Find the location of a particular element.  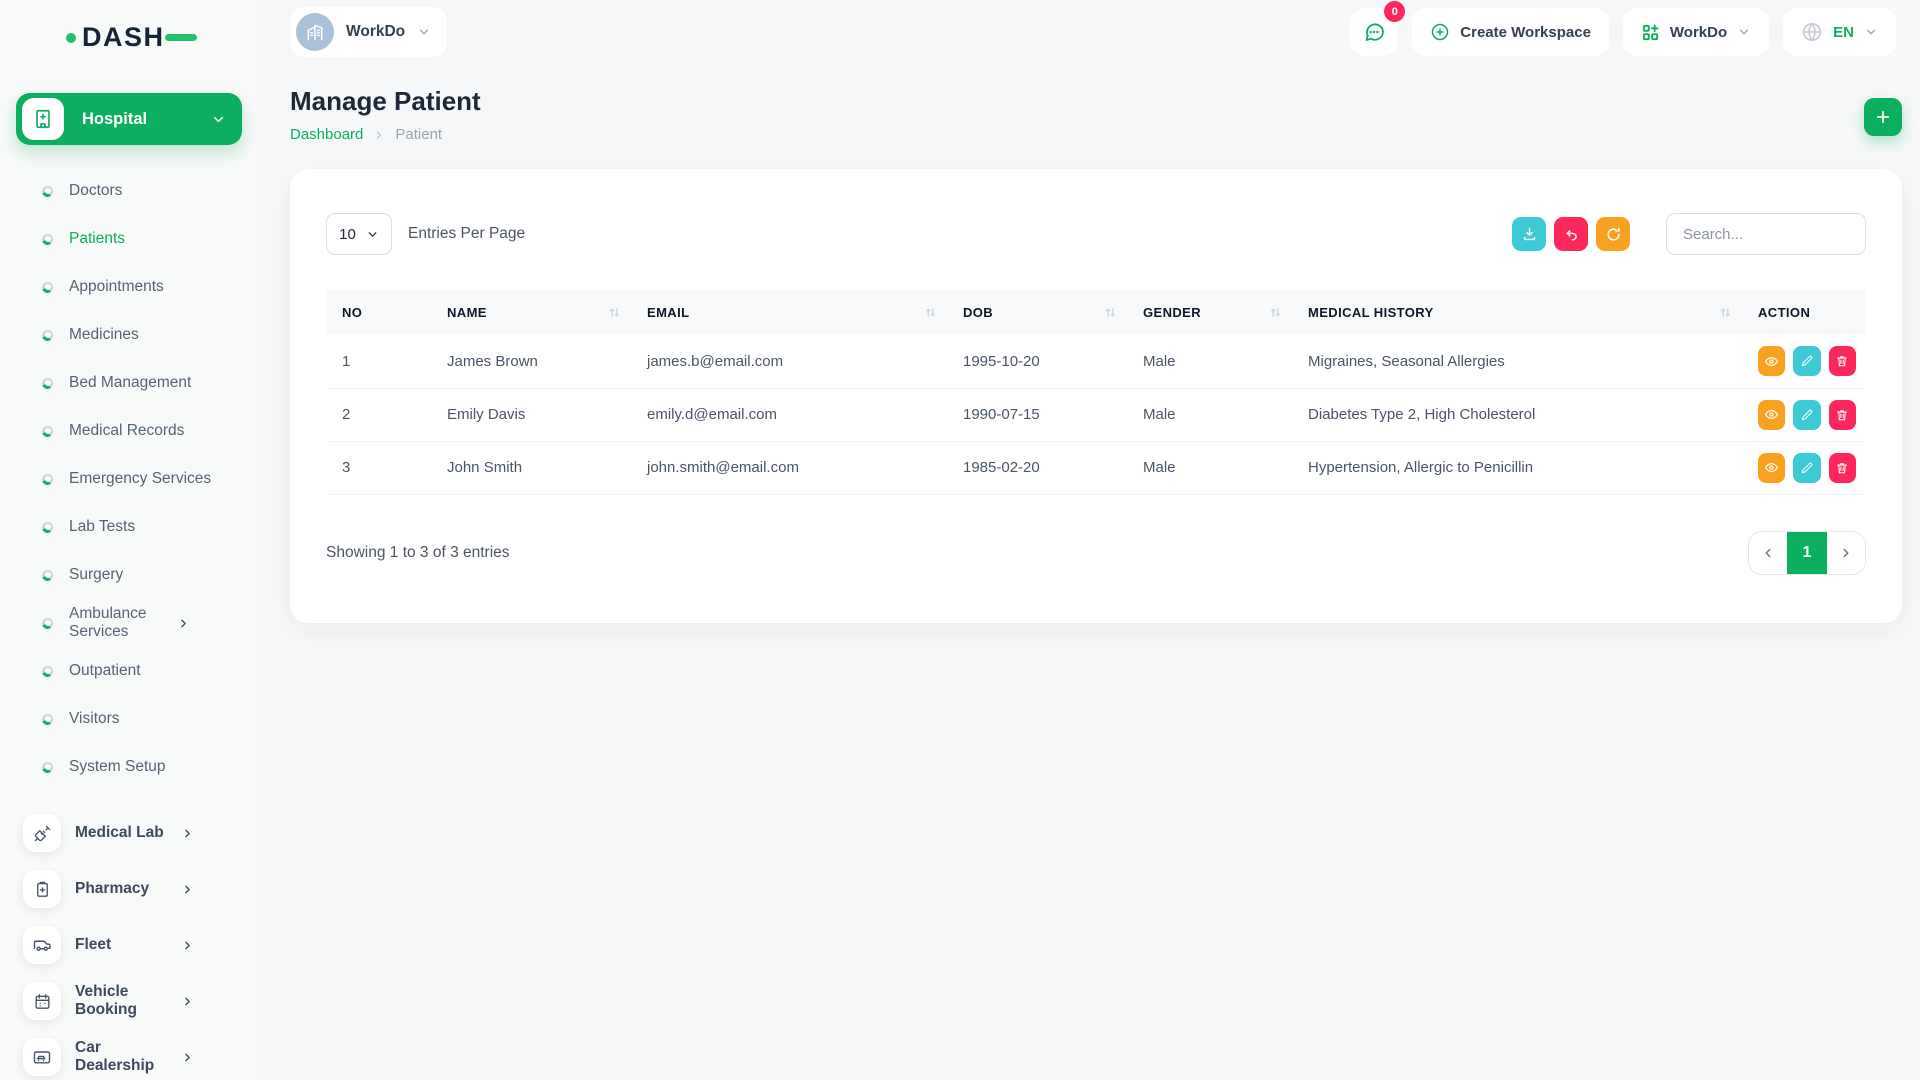

search-input is located at coordinates (1766, 234).